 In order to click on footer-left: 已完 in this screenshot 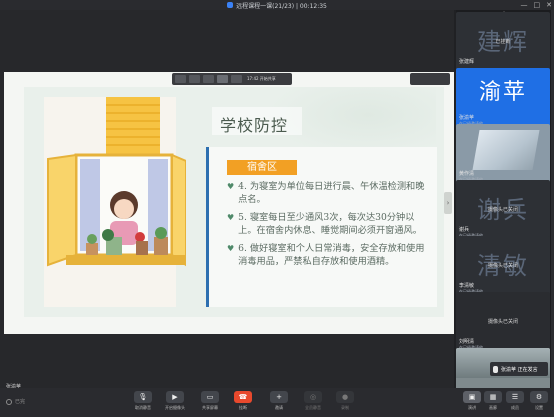, I will do `click(15, 401)`.